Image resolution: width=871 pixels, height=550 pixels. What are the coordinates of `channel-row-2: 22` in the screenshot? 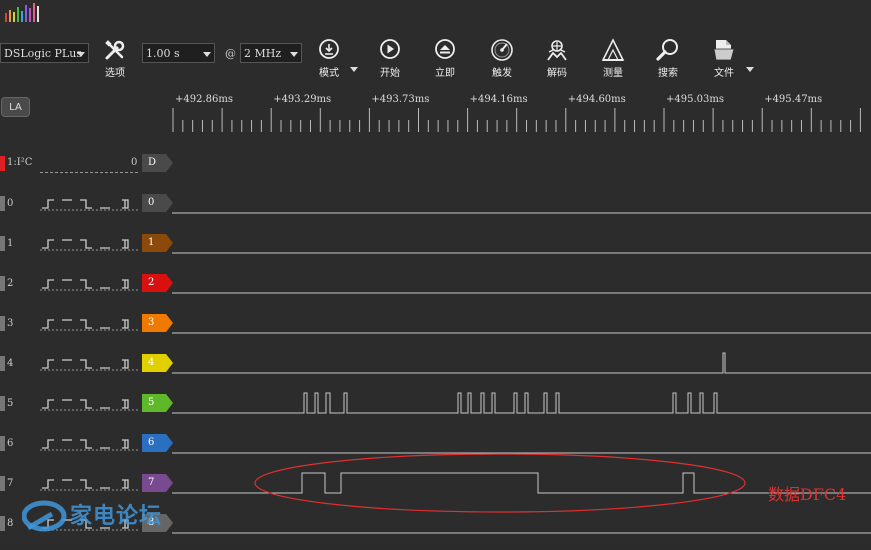 It's located at (435, 290).